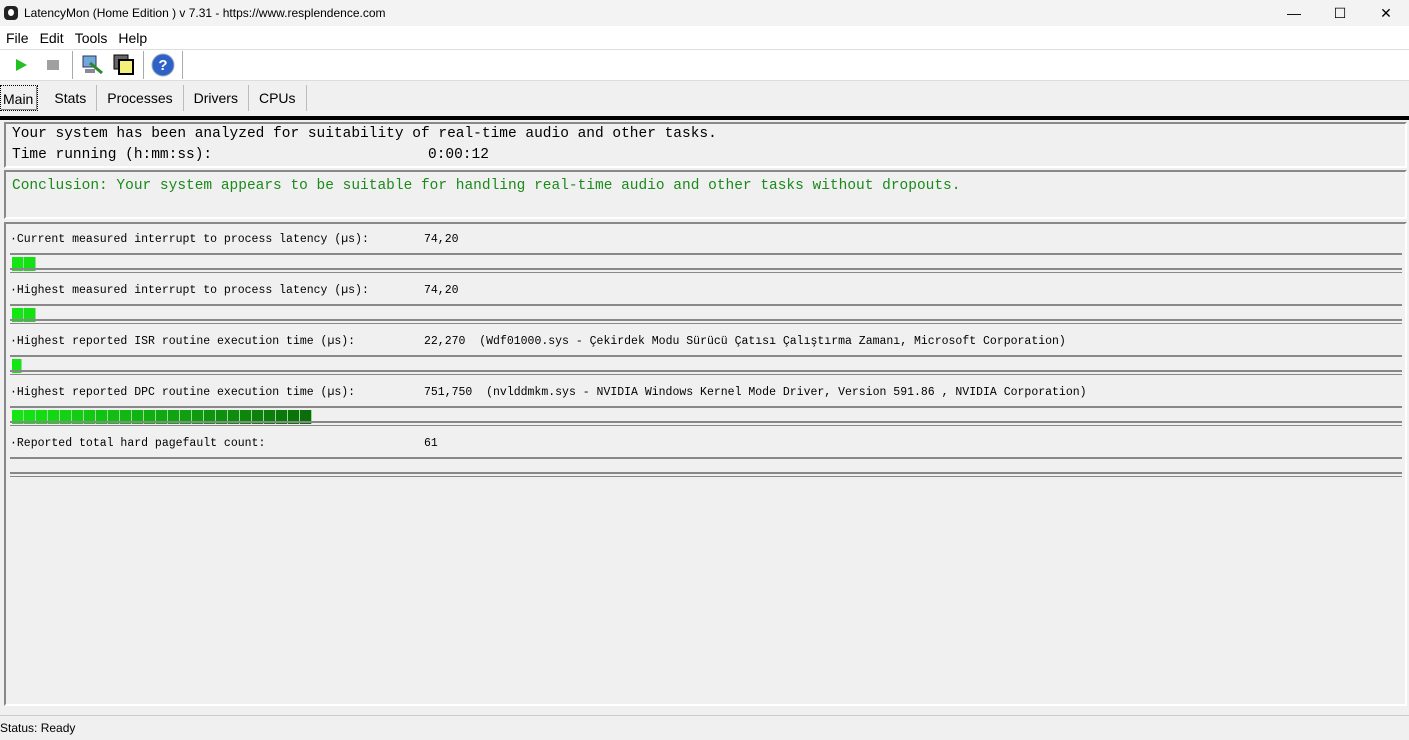  Describe the element at coordinates (138, 443) in the screenshot. I see `metric-label: ·Reported total hard pagefault count:` at that location.